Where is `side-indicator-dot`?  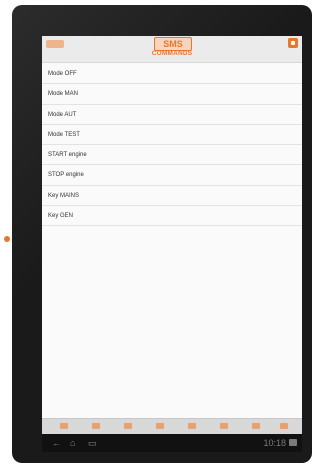 side-indicator-dot is located at coordinates (7, 239).